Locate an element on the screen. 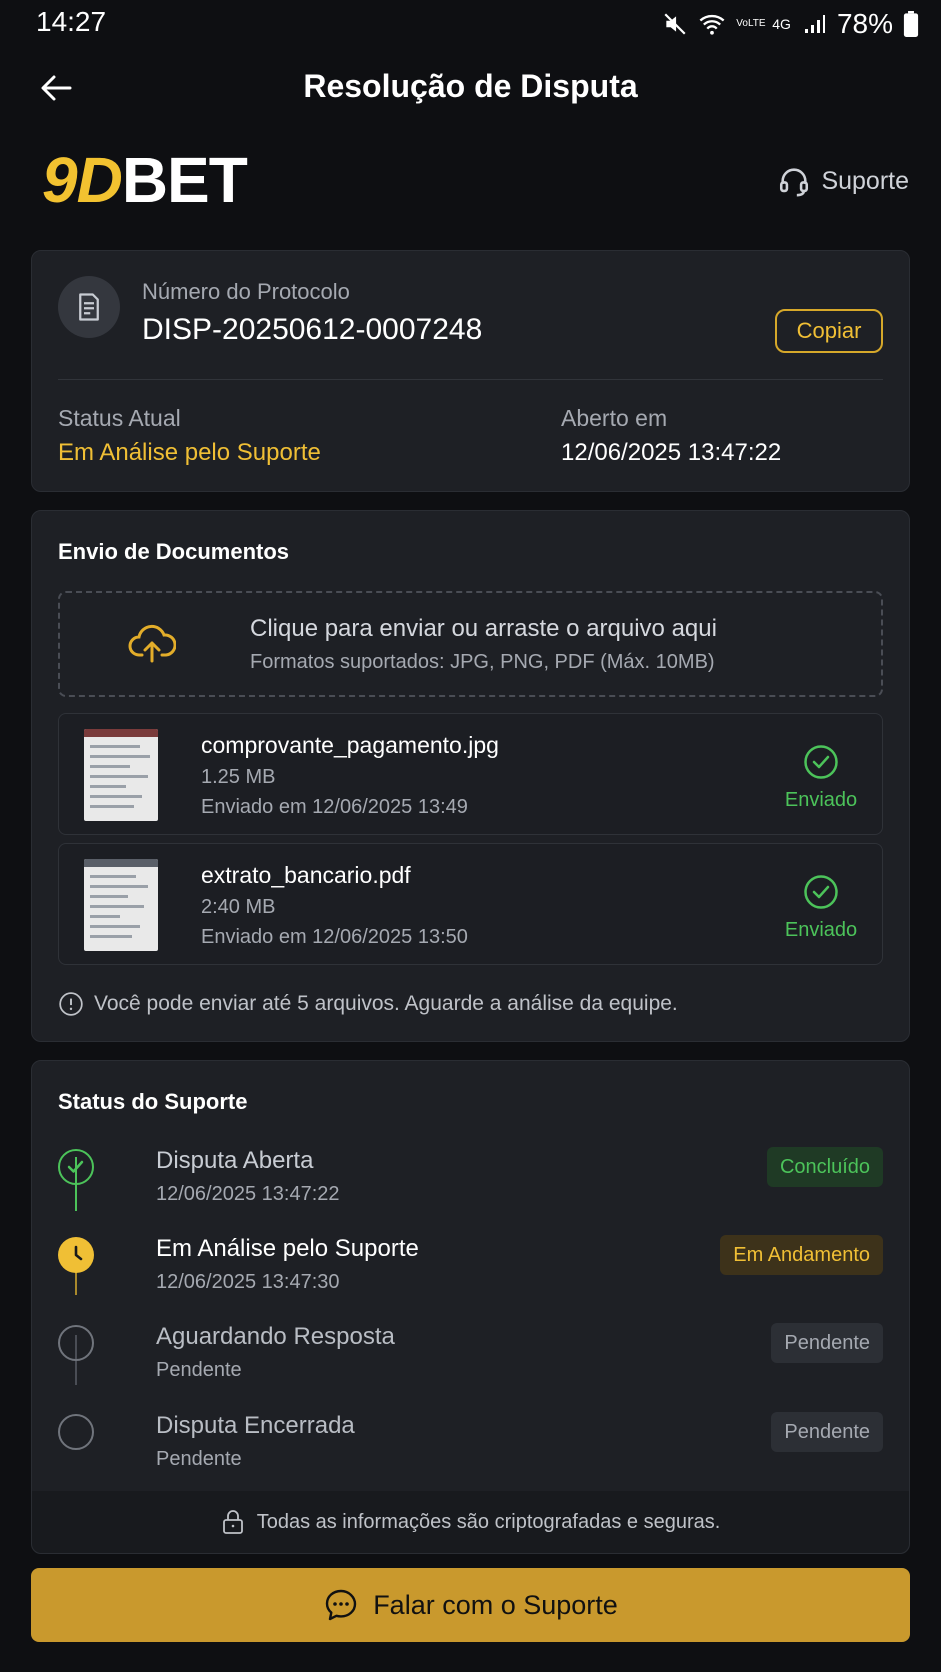 This screenshot has height=1672, width=941. chat-bubble-icon is located at coordinates (341, 1605).